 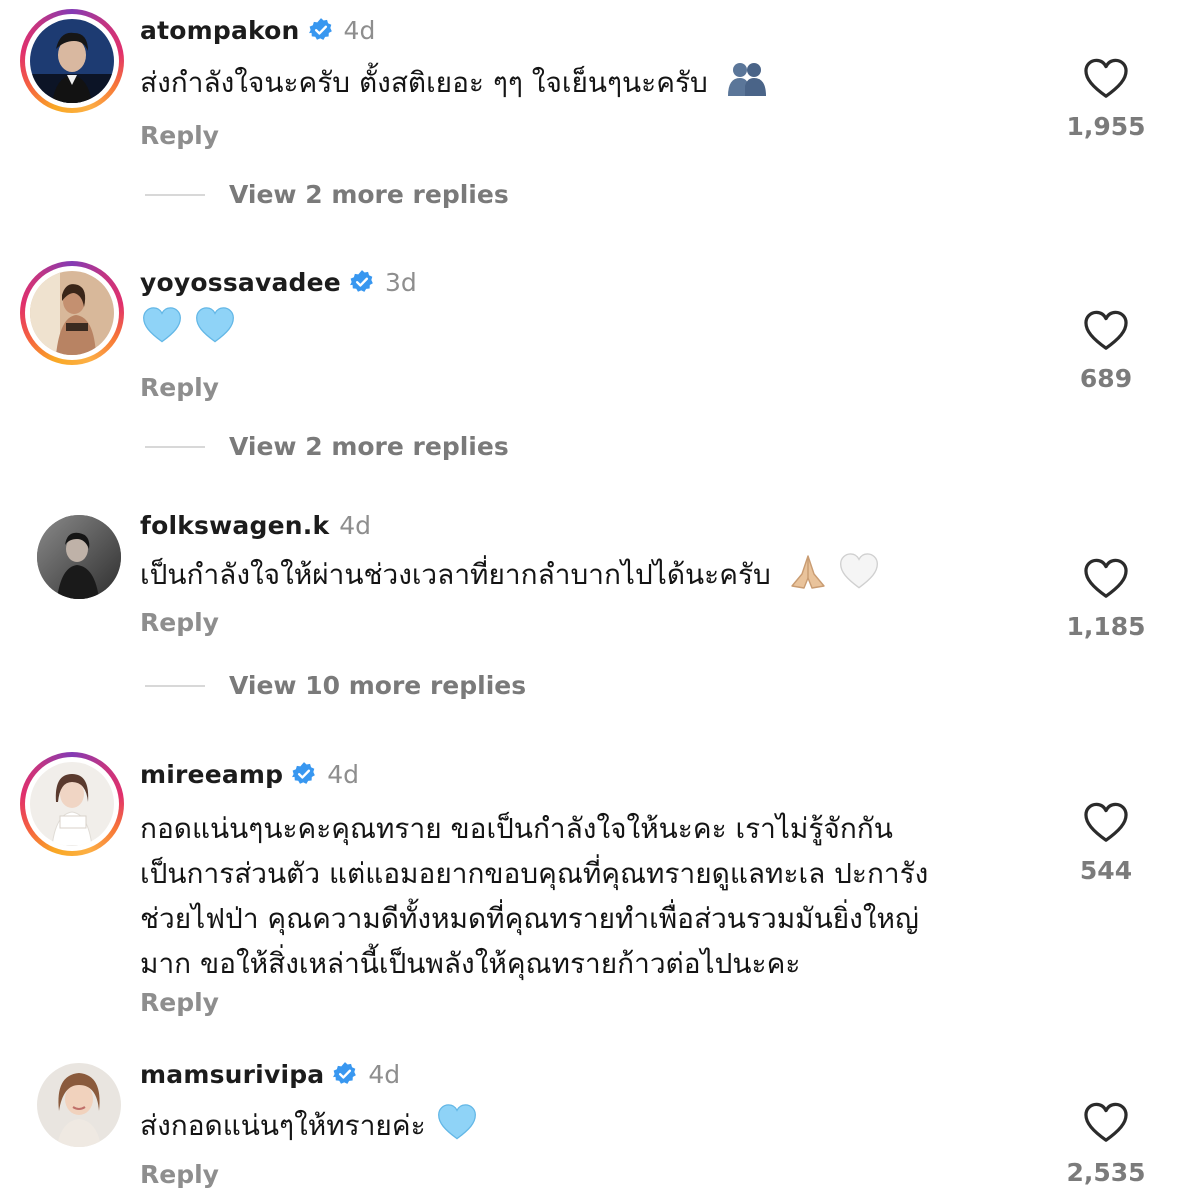 I want to click on comment-header: yoyossavadee 3d, so click(x=278, y=282).